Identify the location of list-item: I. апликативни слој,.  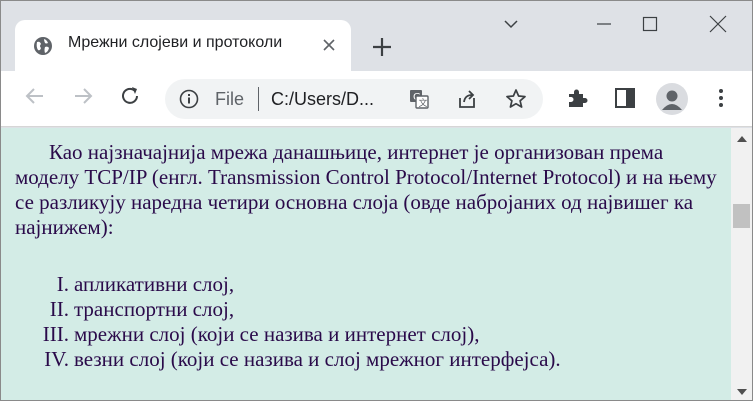
(365, 284).